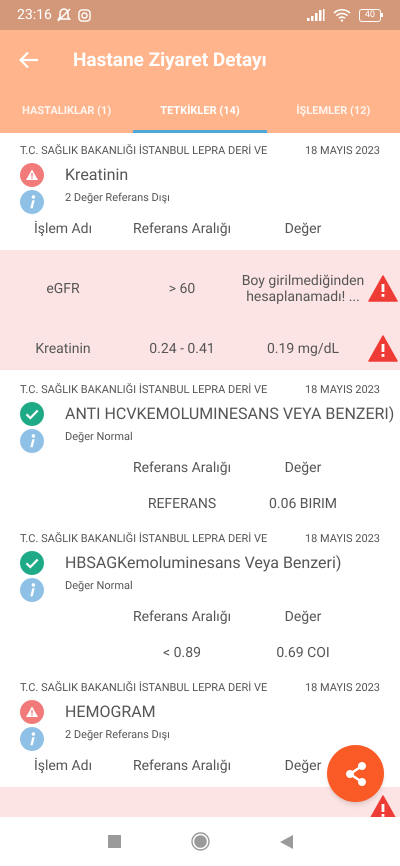  Describe the element at coordinates (303, 504) in the screenshot. I see `result-value: 0.06 BIRIM` at that location.